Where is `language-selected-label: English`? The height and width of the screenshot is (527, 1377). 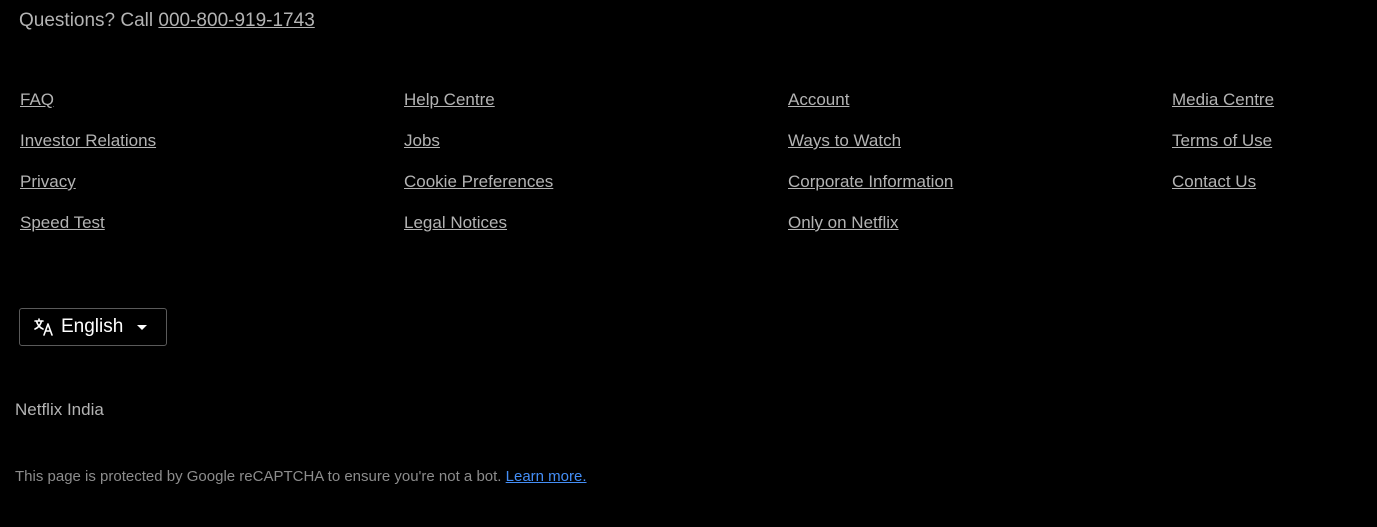
language-selected-label: English is located at coordinates (92, 326).